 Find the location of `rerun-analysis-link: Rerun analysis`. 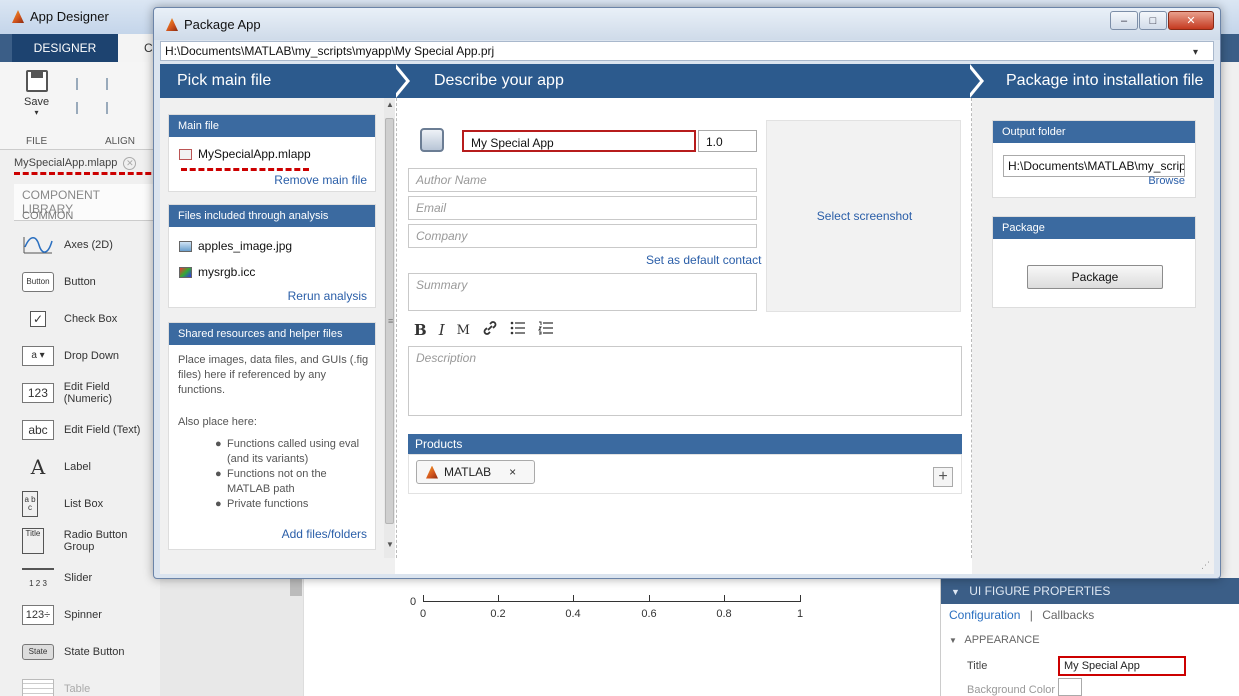

rerun-analysis-link: Rerun analysis is located at coordinates (327, 296).